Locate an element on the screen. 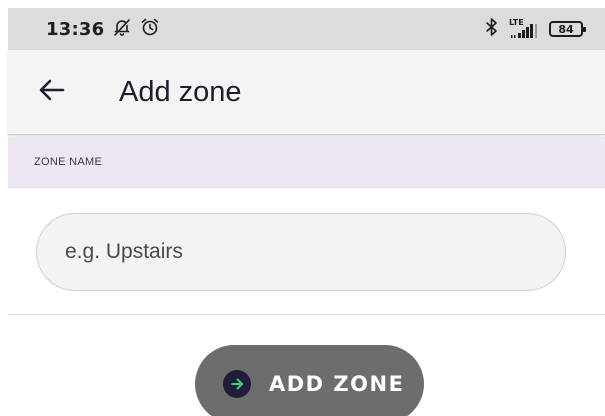  add-zone-label: ADD ZONE is located at coordinates (337, 384).